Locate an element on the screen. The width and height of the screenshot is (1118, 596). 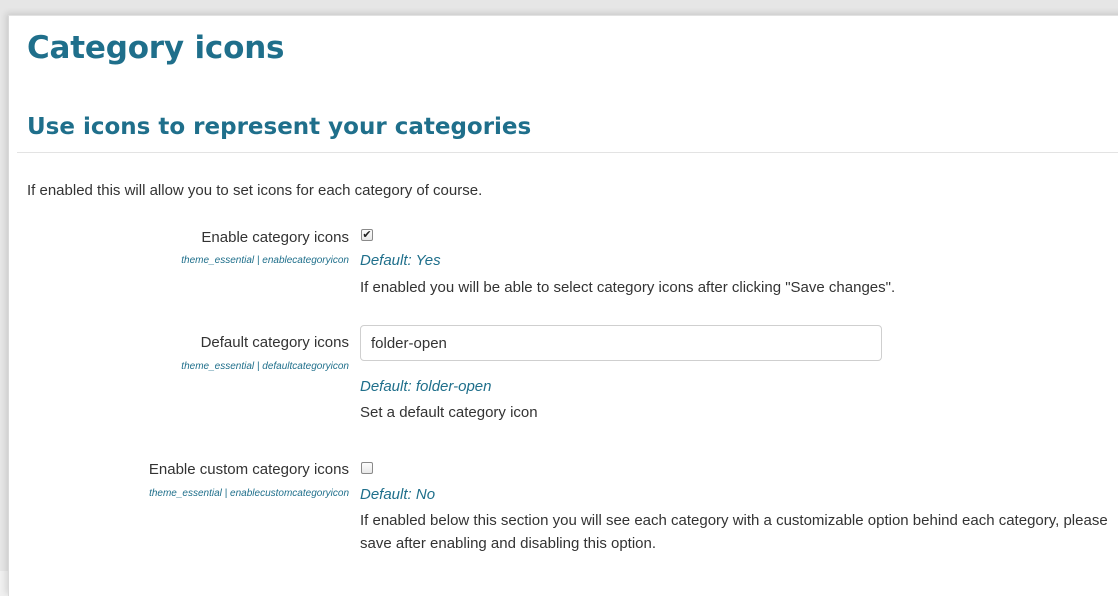
setting-id-enable-category-icons: theme_essential | enablecategoryicon is located at coordinates (265, 260).